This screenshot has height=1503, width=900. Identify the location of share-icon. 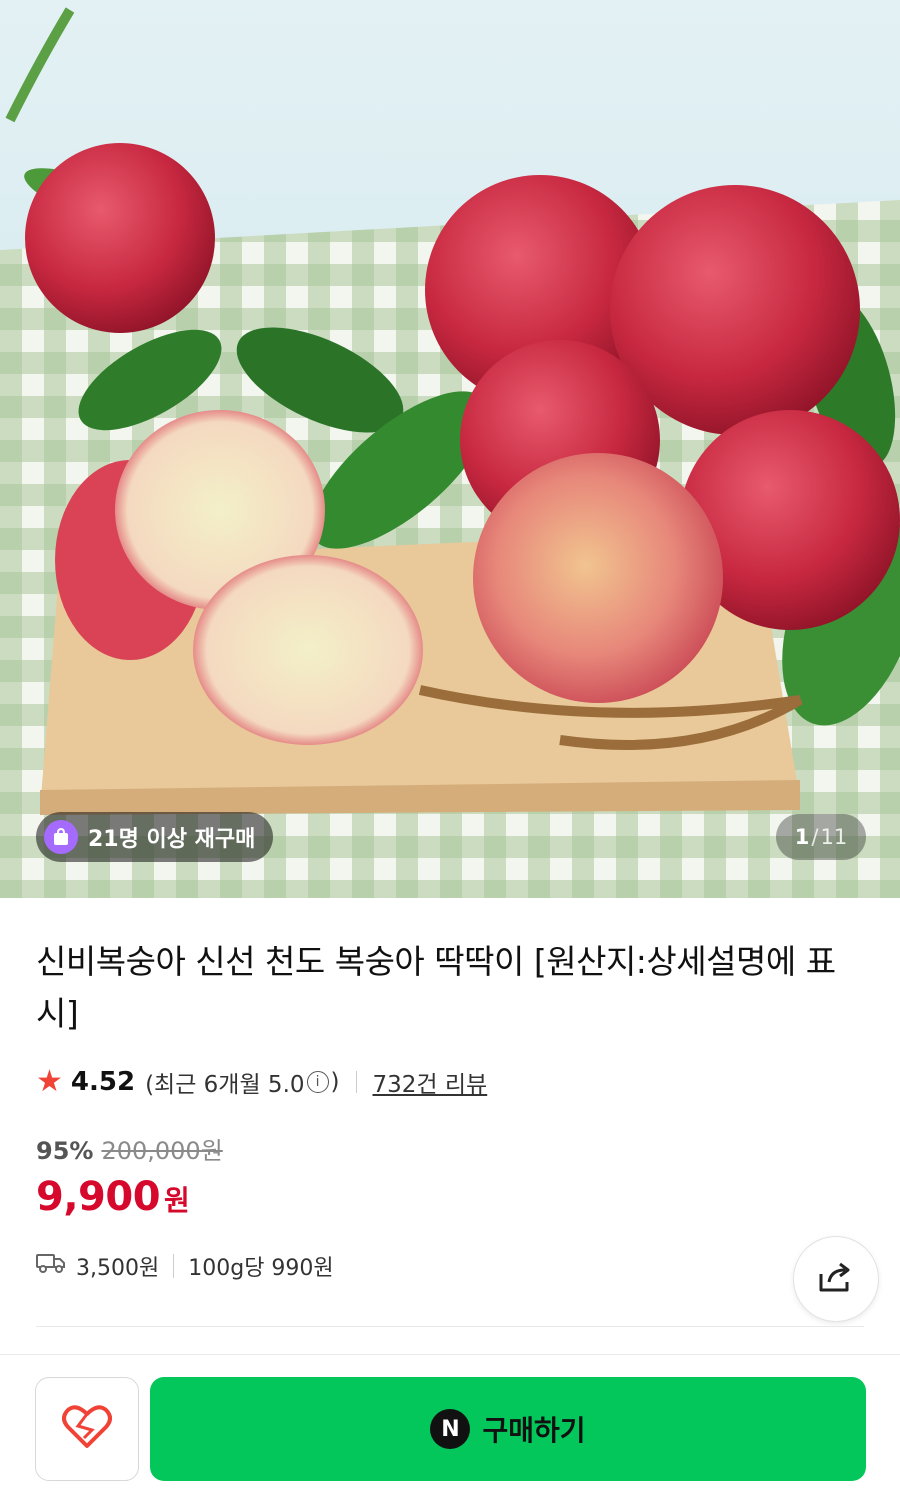
(836, 1279).